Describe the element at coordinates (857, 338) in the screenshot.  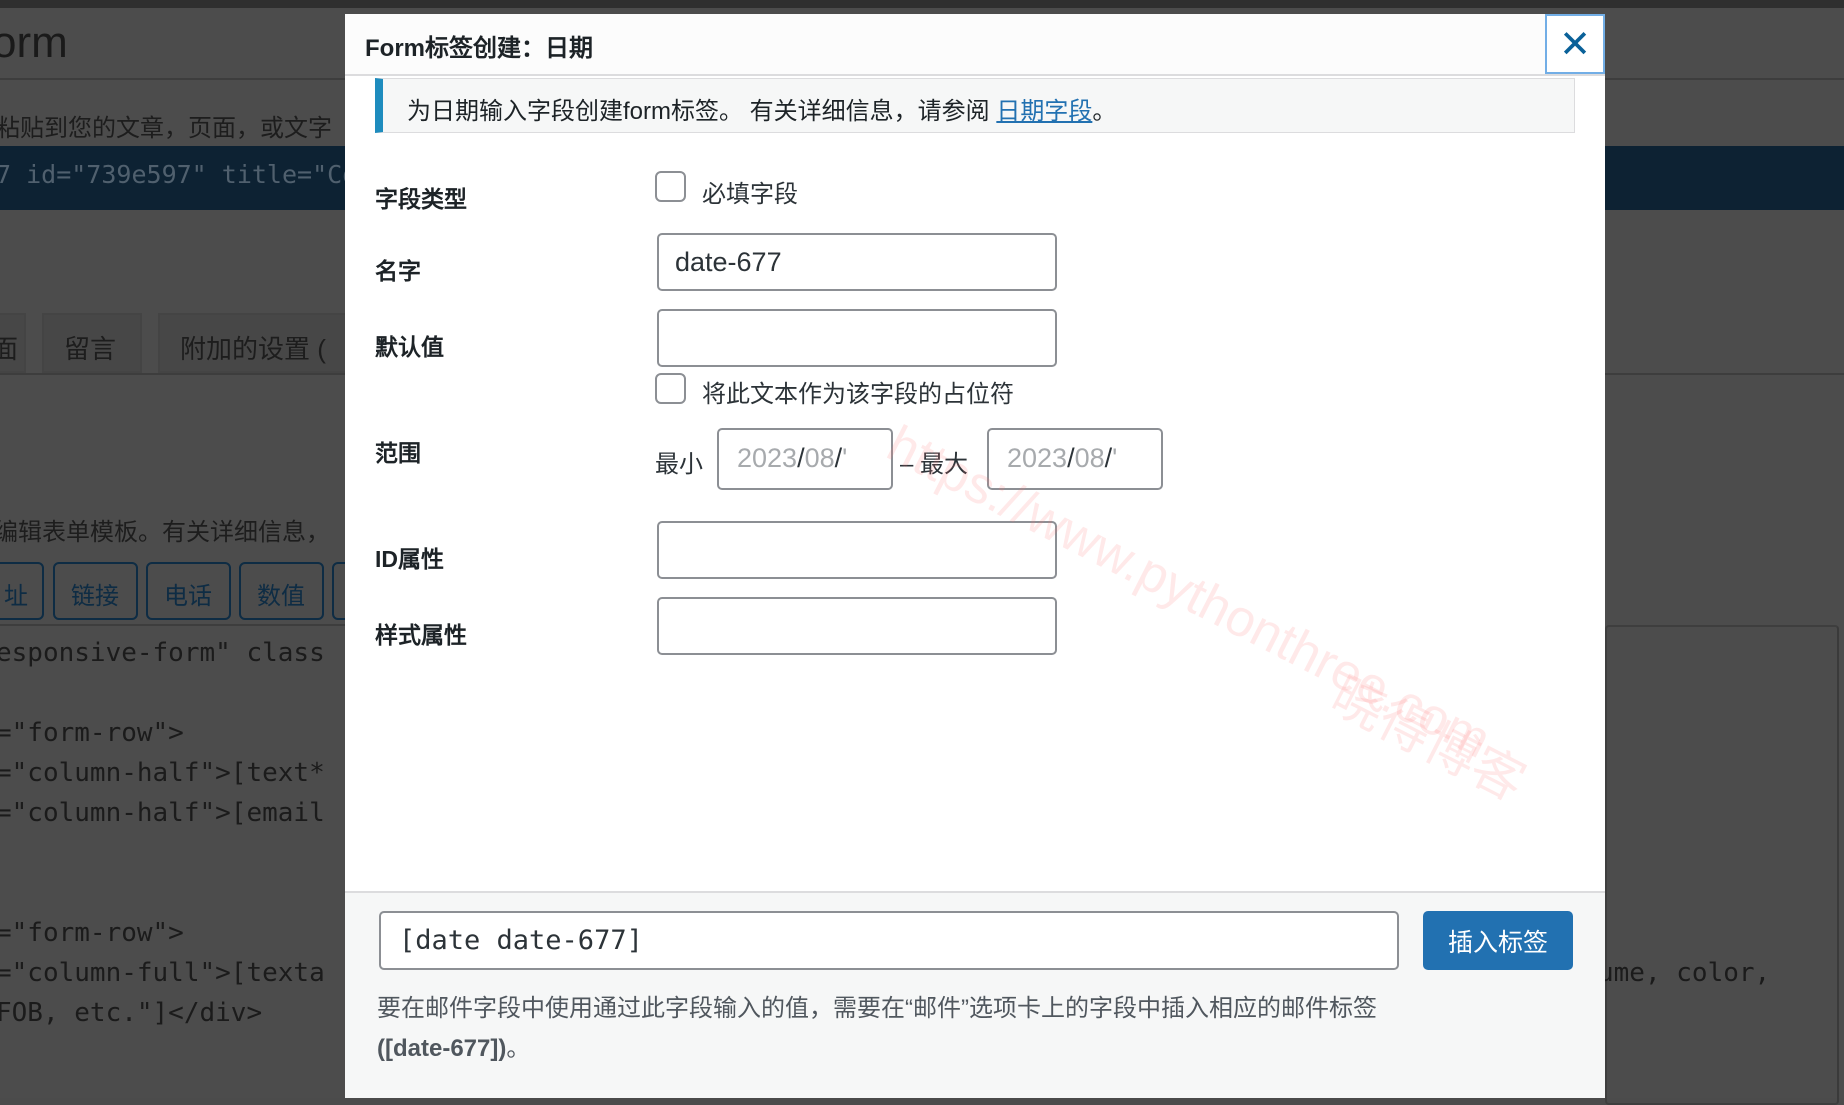
I see `default-value-input` at that location.